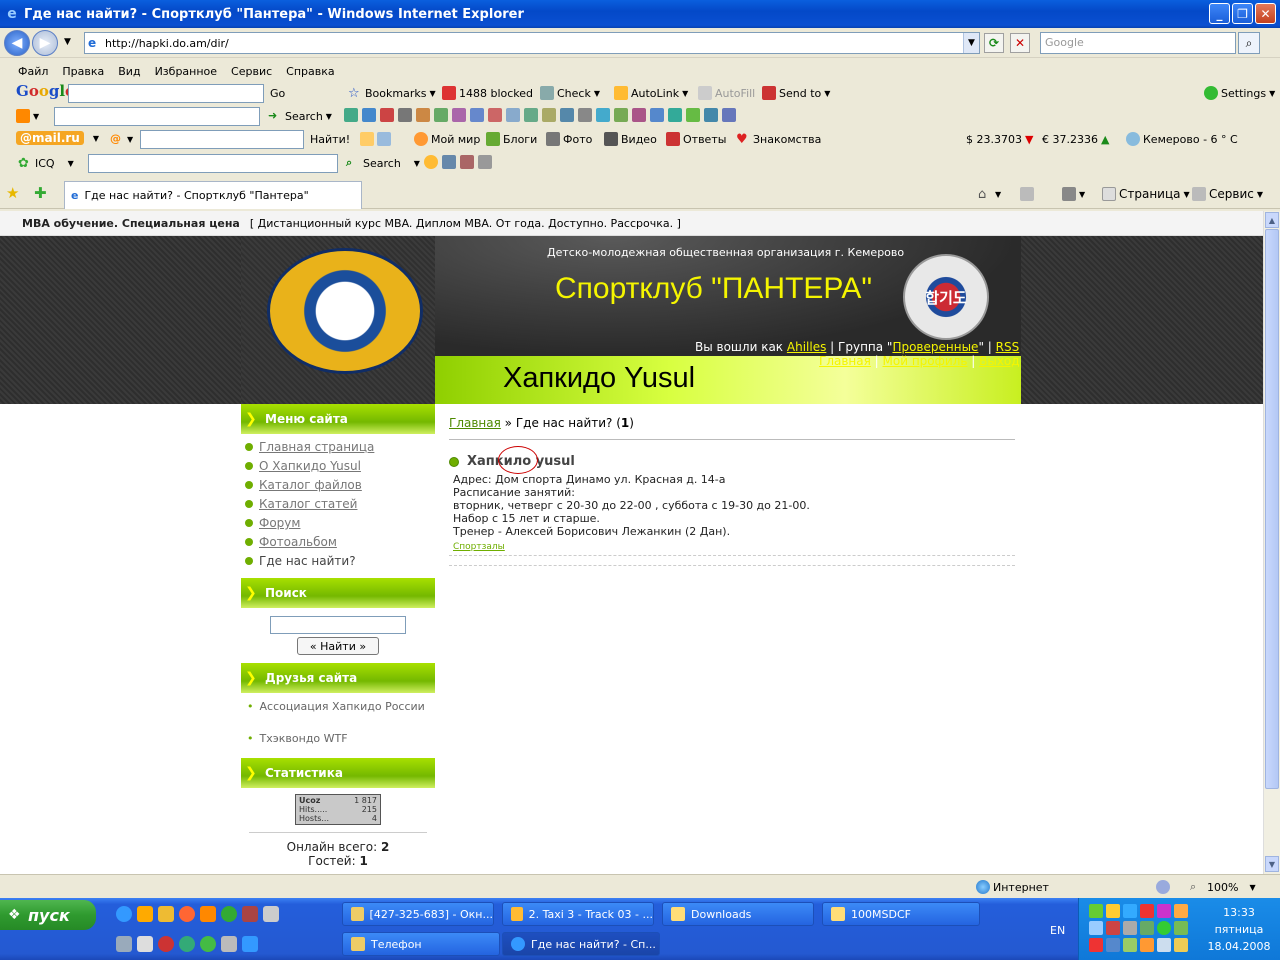 This screenshot has width=1280, height=960. Describe the element at coordinates (1075, 139) in the screenshot. I see `eur-rate: € 37.2336 ▲` at that location.